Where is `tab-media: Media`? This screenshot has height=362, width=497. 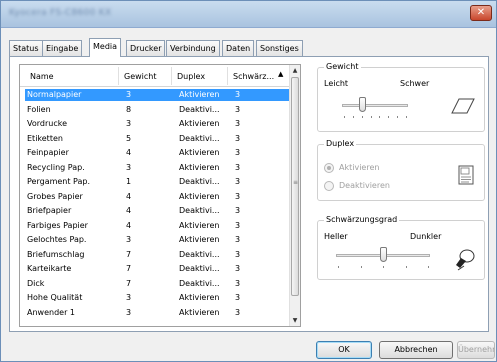 tab-media: Media is located at coordinates (105, 47).